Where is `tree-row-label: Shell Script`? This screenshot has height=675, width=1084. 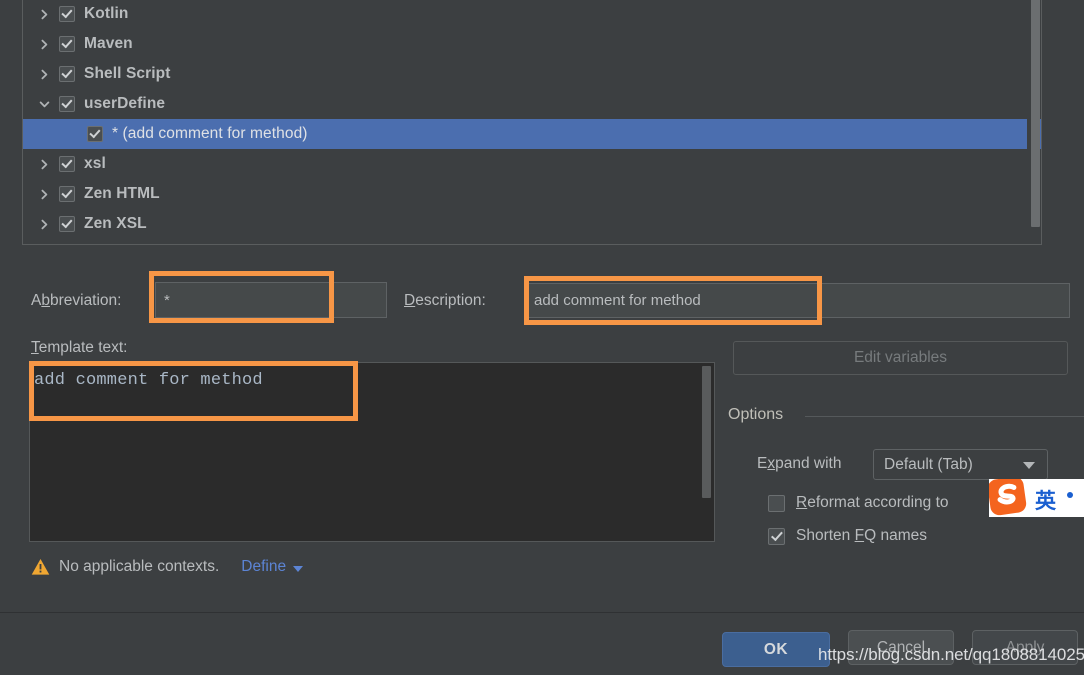
tree-row-label: Shell Script is located at coordinates (127, 73).